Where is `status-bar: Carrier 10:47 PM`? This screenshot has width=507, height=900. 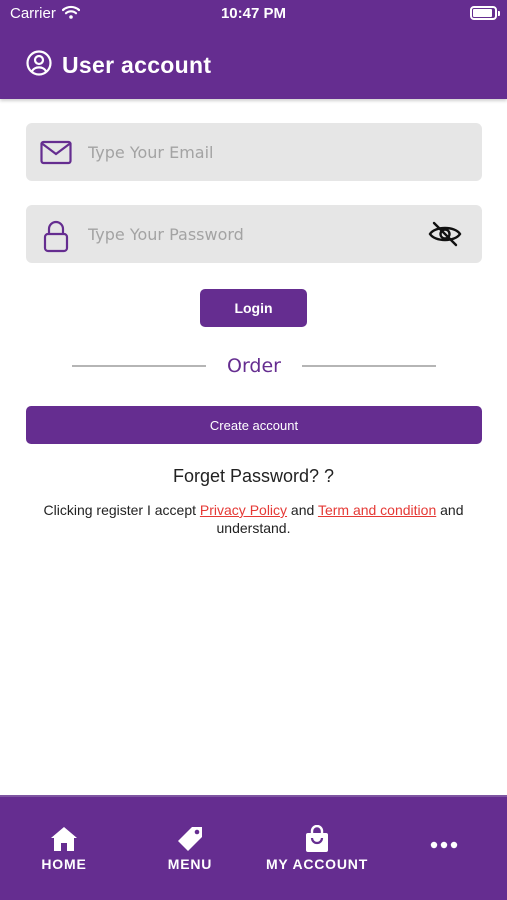
status-bar: Carrier 10:47 PM is located at coordinates (253, 14).